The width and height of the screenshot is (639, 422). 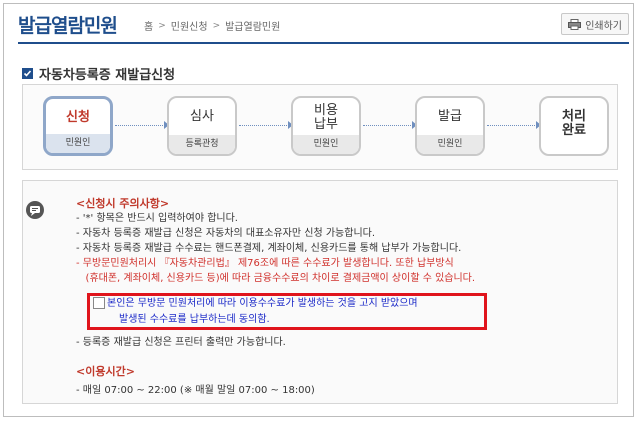 What do you see at coordinates (450, 126) in the screenshot?
I see `step-issue: 발급 민원인` at bounding box center [450, 126].